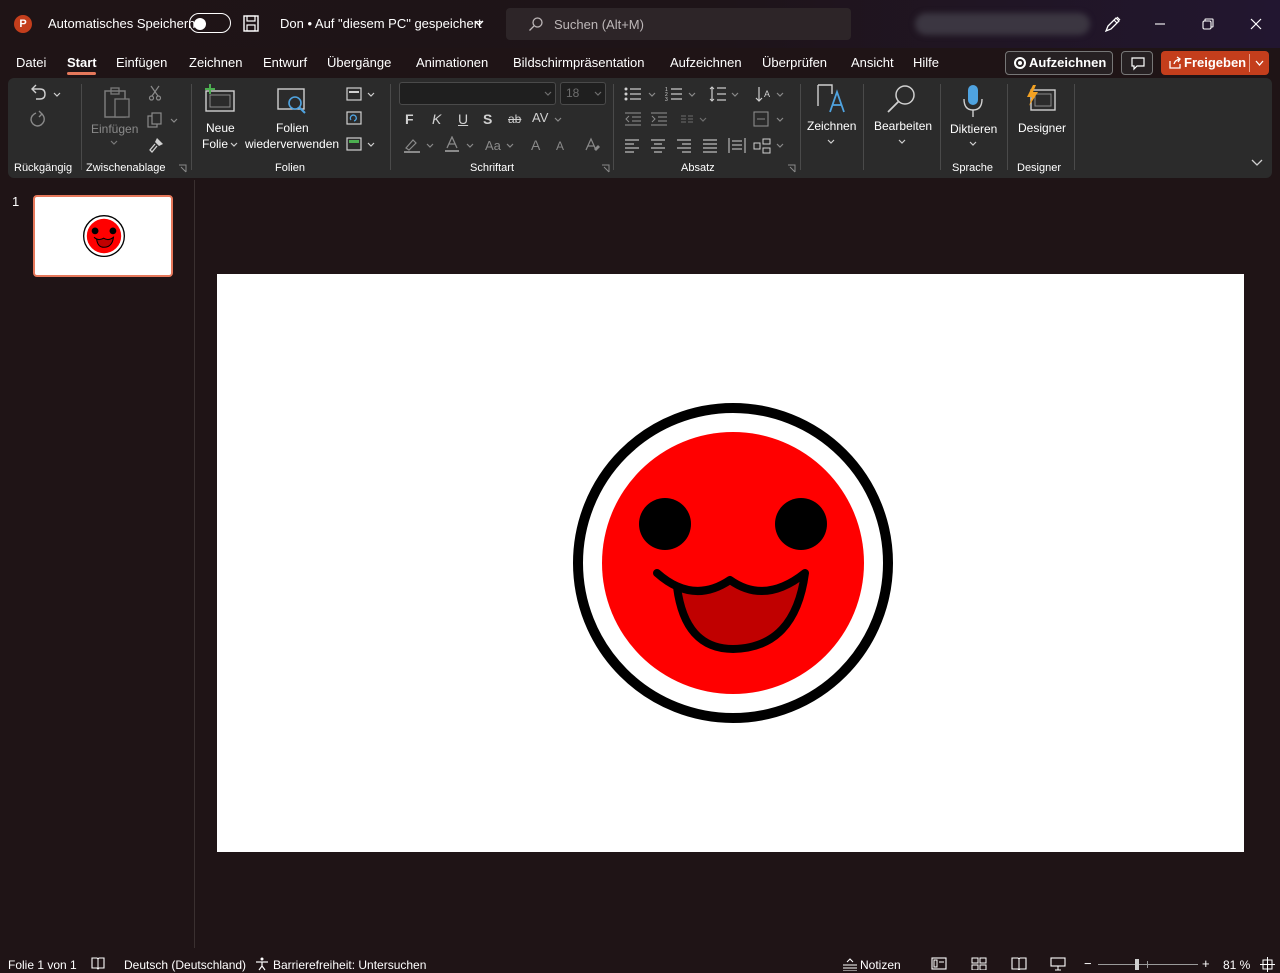  What do you see at coordinates (1160, 24) in the screenshot?
I see `minimize-icon` at bounding box center [1160, 24].